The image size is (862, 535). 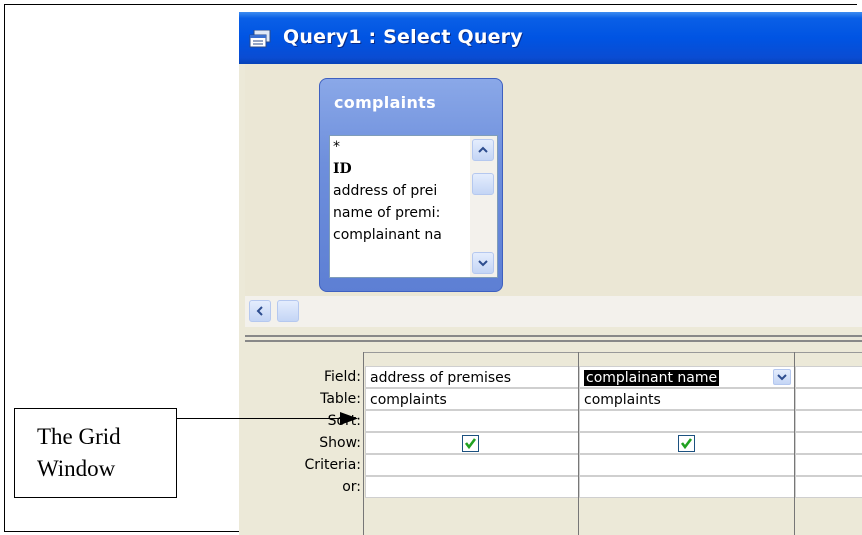 What do you see at coordinates (828, 399) in the screenshot?
I see `grid-cell-table` at bounding box center [828, 399].